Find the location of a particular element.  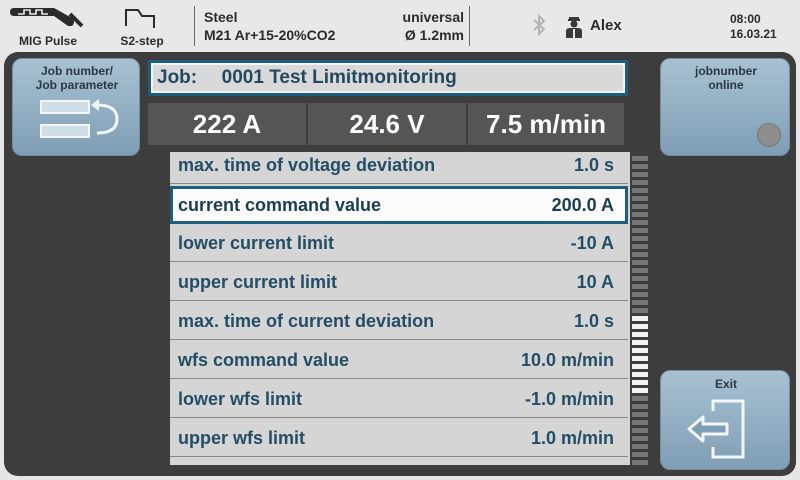

param-value: 1.0 m/min is located at coordinates (572, 438).